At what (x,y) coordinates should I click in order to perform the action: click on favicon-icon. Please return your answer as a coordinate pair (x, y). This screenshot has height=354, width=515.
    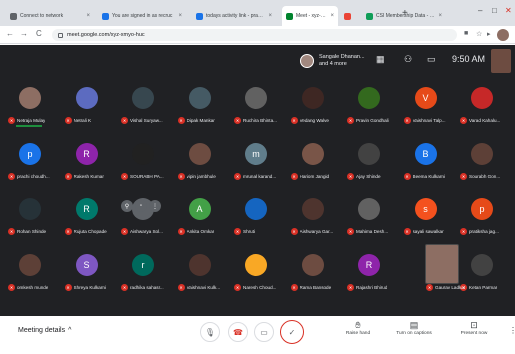
    Looking at the image, I should click on (347, 16).